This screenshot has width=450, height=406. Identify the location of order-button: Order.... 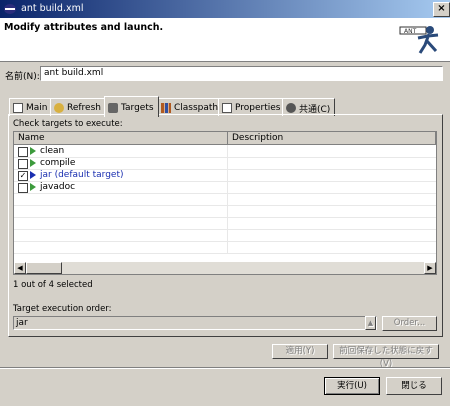
(409, 323).